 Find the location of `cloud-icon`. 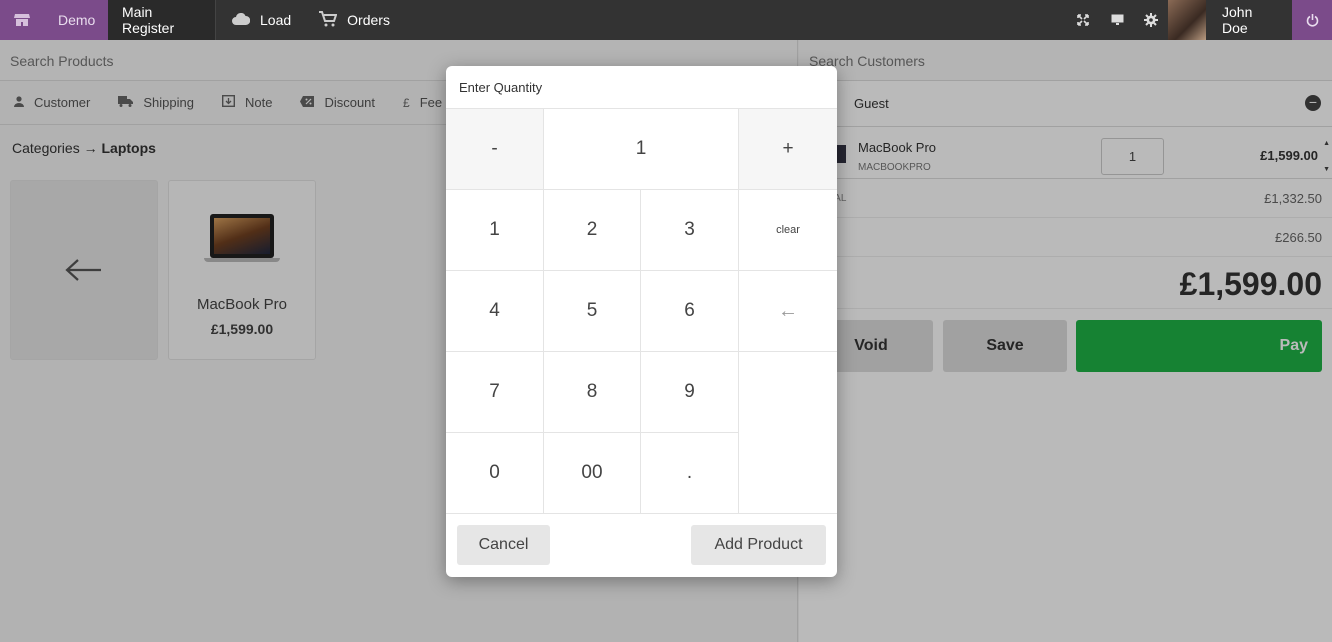

cloud-icon is located at coordinates (241, 20).